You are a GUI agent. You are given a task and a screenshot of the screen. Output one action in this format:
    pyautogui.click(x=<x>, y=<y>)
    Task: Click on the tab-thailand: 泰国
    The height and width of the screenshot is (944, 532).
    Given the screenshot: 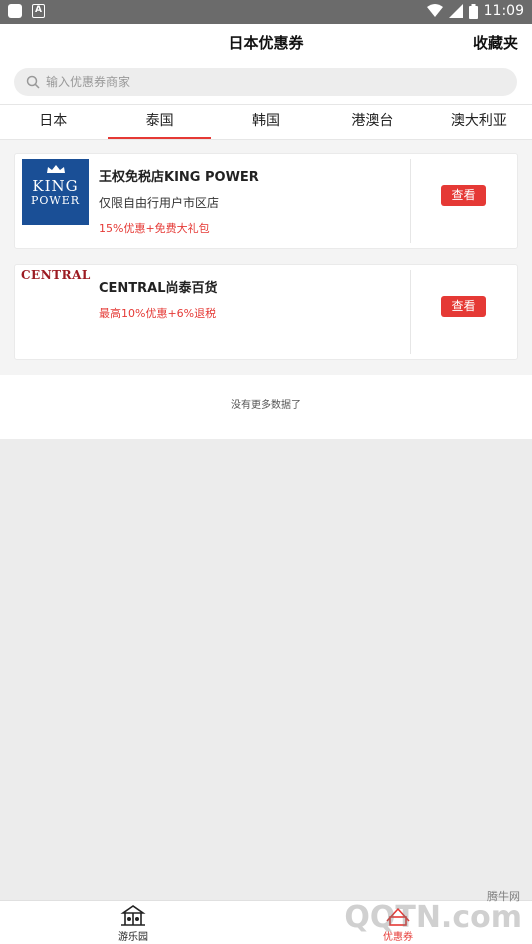 What is the action you would take?
    pyautogui.click(x=159, y=122)
    